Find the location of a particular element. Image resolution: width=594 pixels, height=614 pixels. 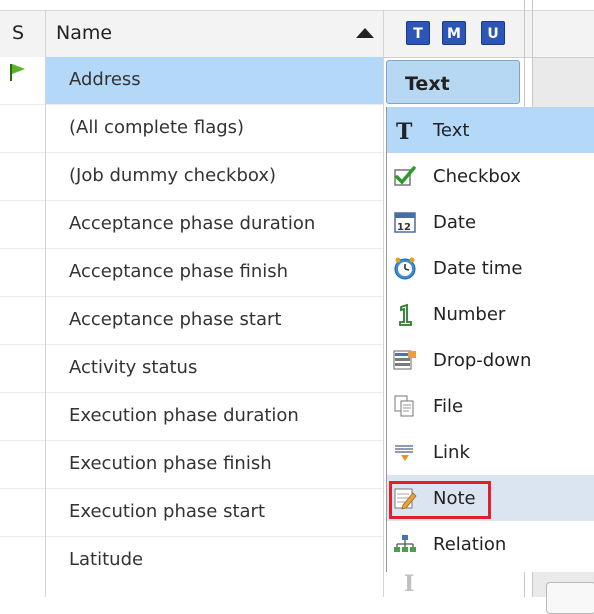

table-row: (Job dummy checkbox) is located at coordinates (192, 177).